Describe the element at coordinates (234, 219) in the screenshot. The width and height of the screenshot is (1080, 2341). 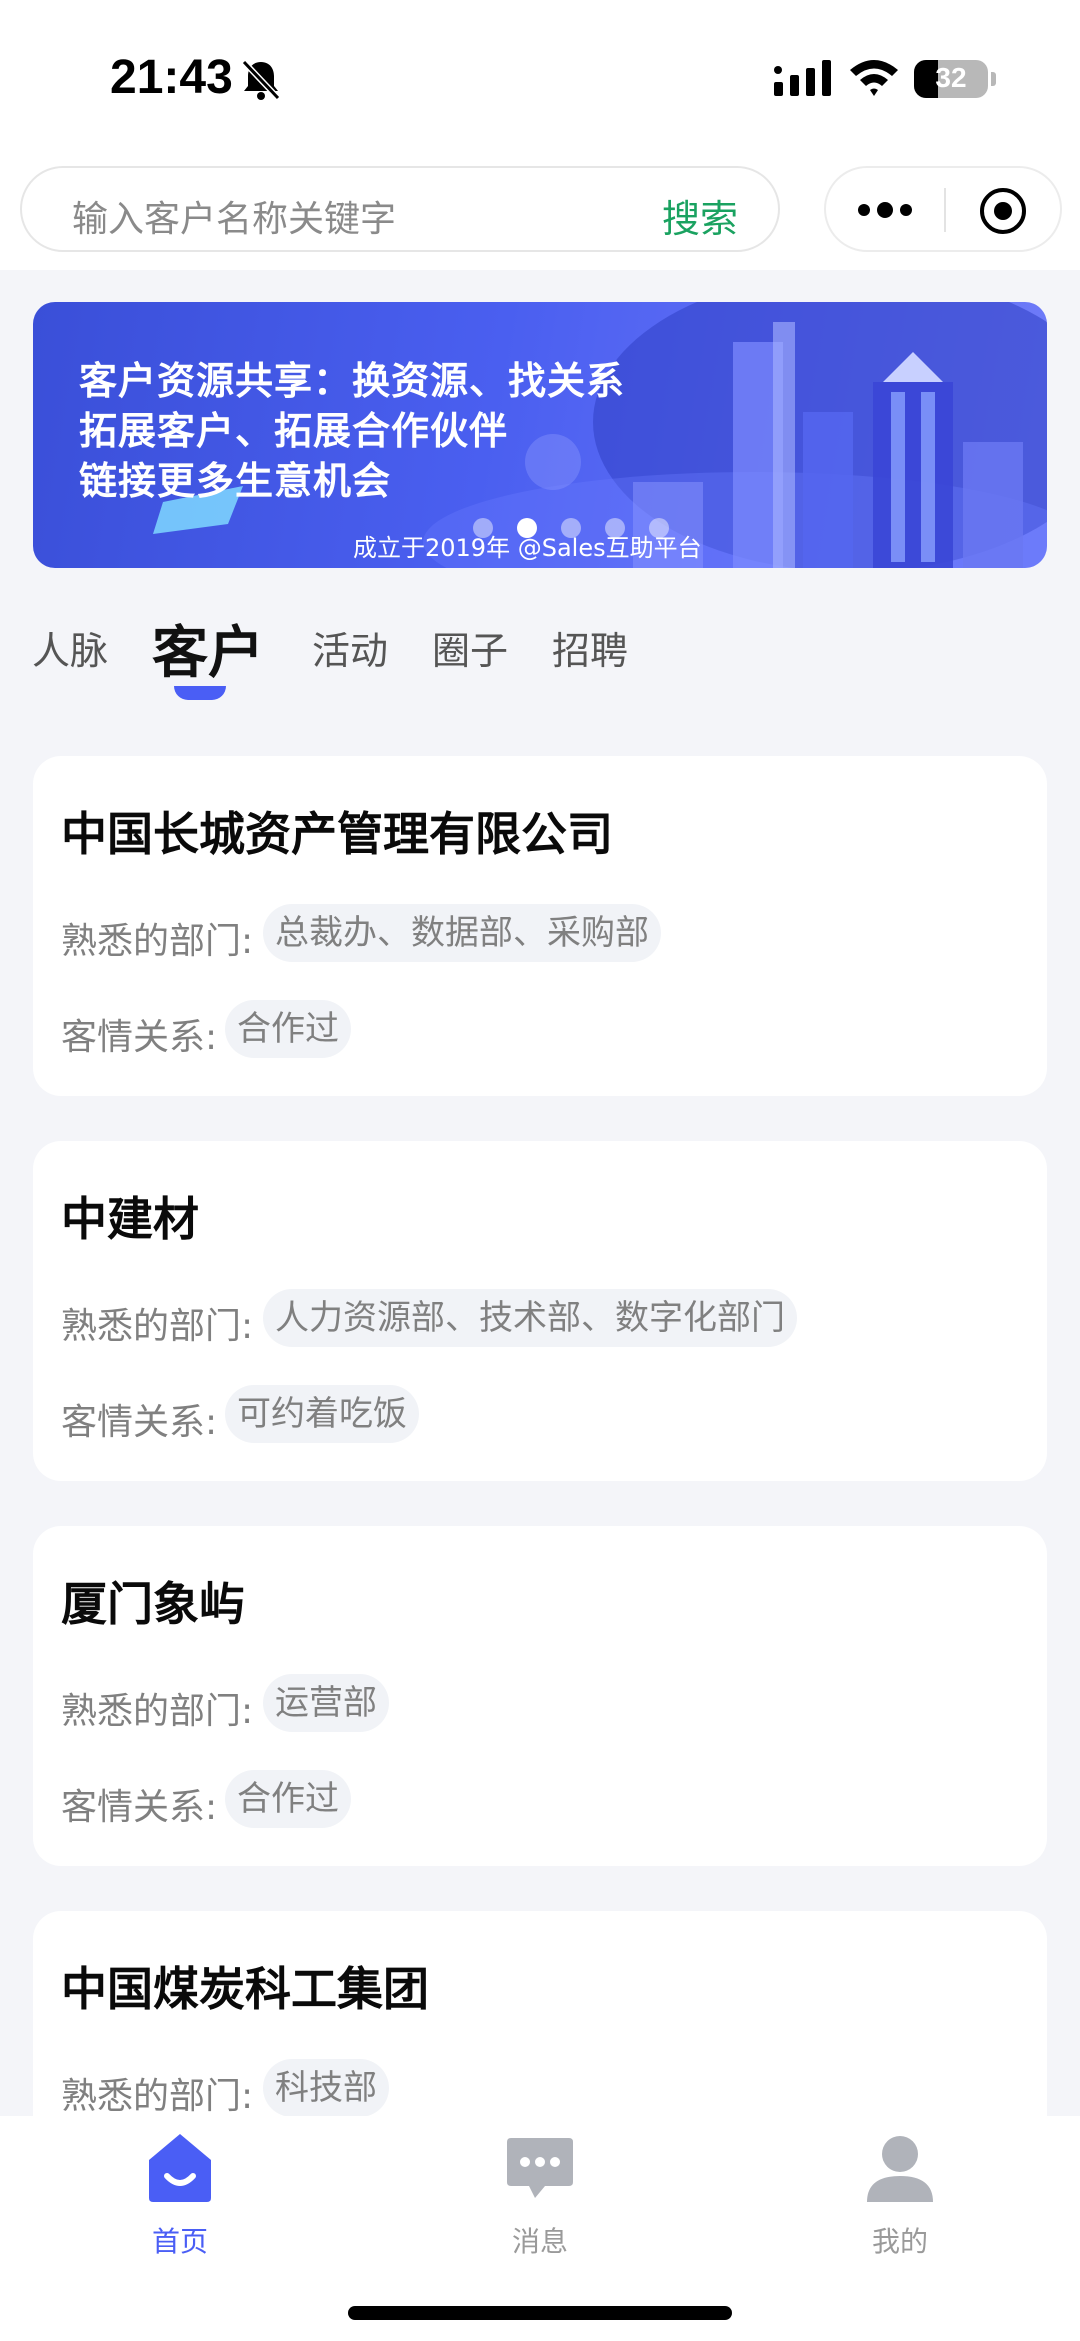
I see `search-placeholder: 输入客户名称关键字` at that location.